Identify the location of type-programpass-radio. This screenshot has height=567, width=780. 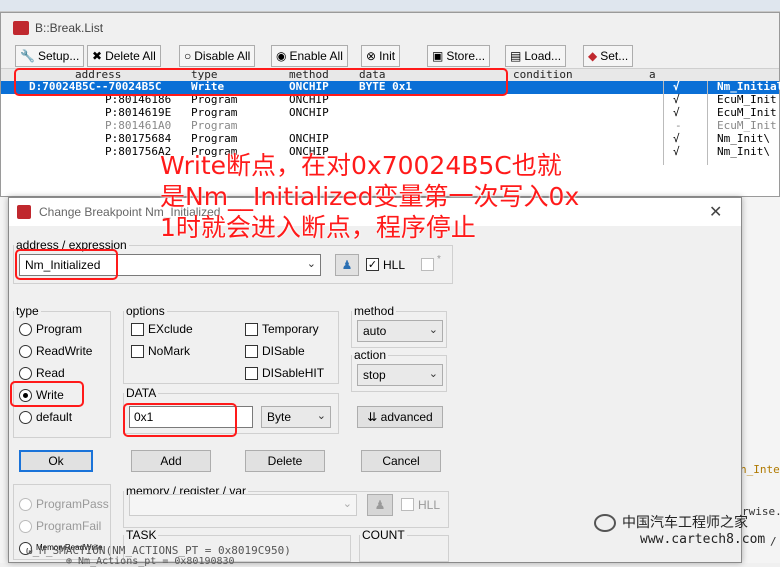
(25, 504).